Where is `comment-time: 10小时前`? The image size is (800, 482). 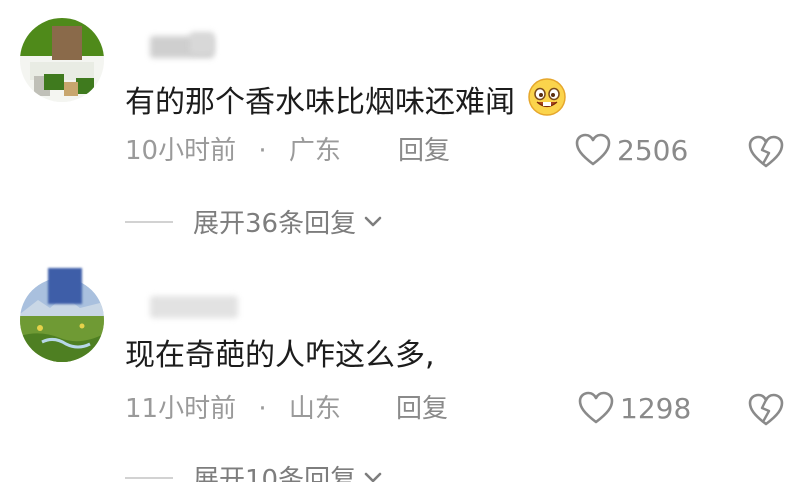
comment-time: 10小时前 is located at coordinates (181, 151).